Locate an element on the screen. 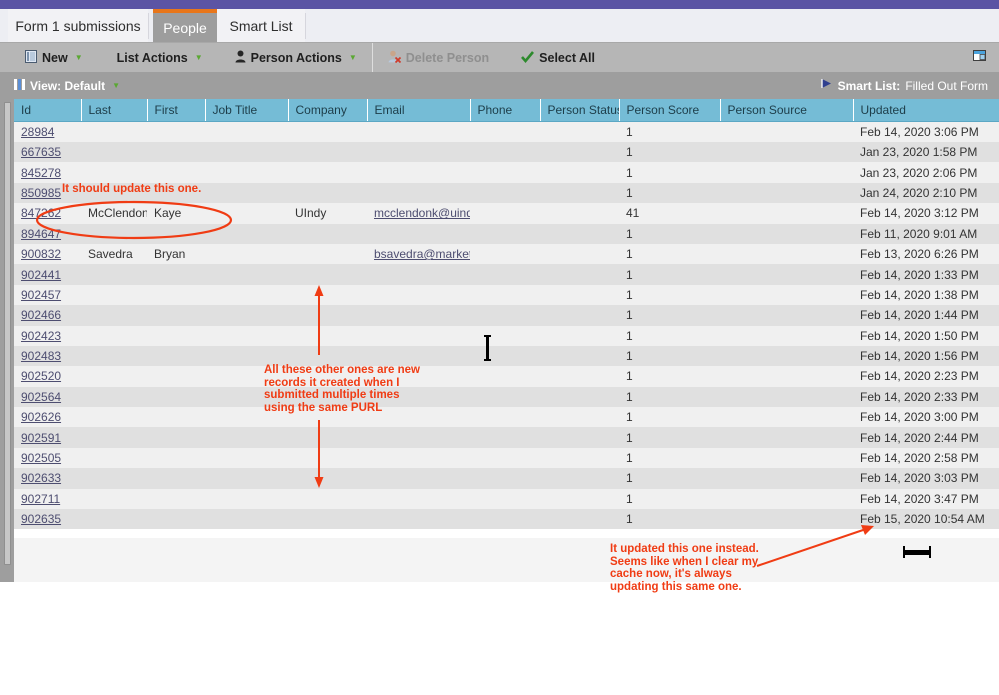 The width and height of the screenshot is (999, 695). person-id-link: 902423 is located at coordinates (41, 336).